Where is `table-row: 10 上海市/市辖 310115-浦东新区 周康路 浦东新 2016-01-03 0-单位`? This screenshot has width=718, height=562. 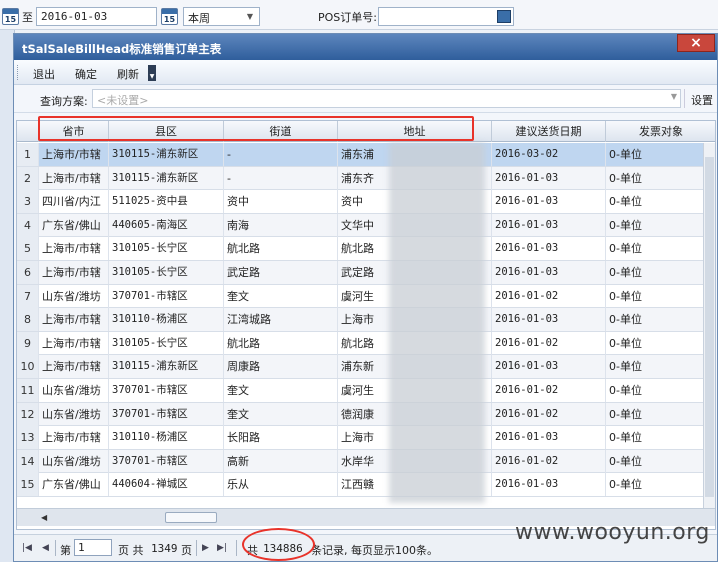
table-row: 10 上海市/市辖 310115-浦东新区 周康路 浦东新 2016-01-03 0-单位 is located at coordinates (366, 367).